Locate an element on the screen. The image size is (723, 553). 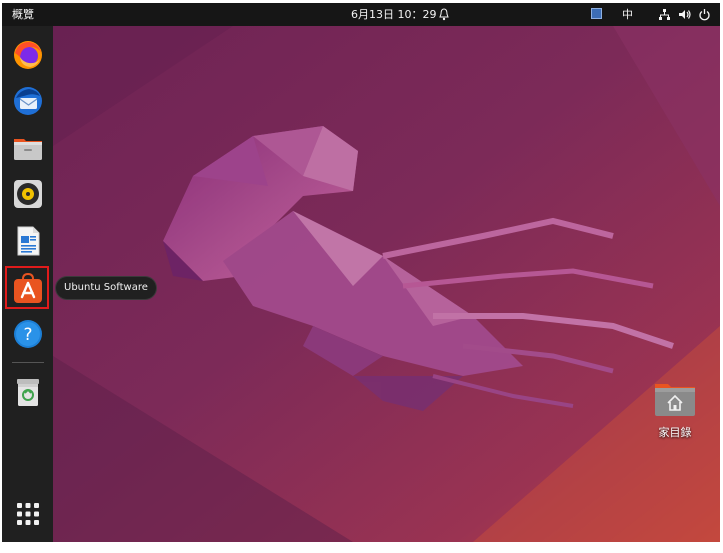
selection-highlight-box is located at coordinates (27, 287).